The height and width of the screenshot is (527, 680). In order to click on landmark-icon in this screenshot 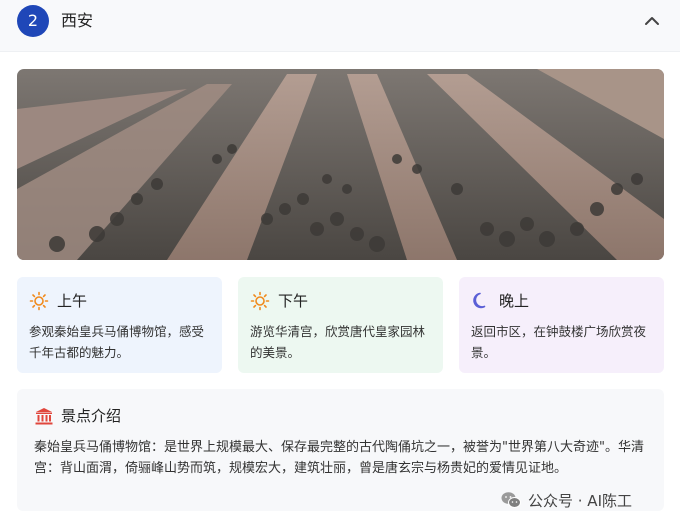, I will do `click(44, 416)`.